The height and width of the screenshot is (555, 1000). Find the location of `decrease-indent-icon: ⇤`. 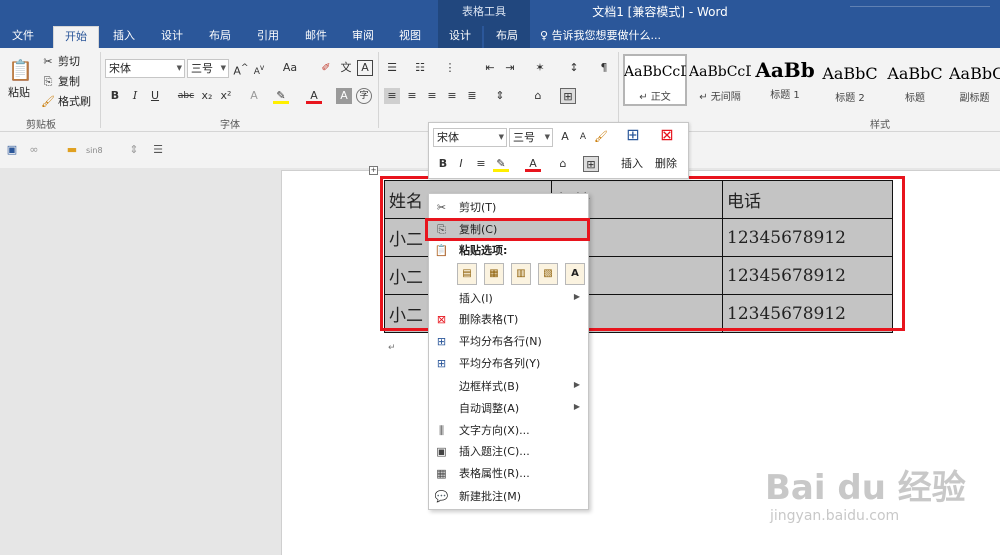

decrease-indent-icon: ⇤ is located at coordinates (490, 68).